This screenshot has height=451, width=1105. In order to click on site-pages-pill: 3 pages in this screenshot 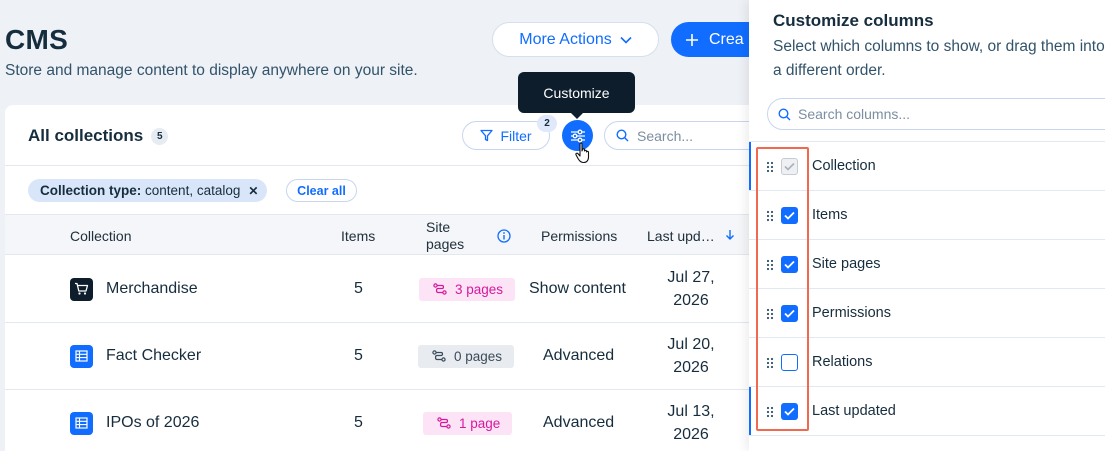, I will do `click(467, 289)`.